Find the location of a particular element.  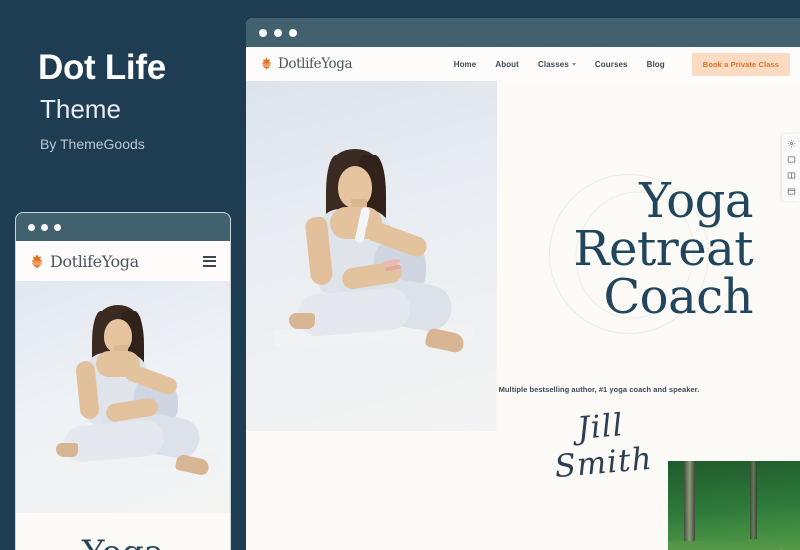

page-subtitle: Theme is located at coordinates (80, 109).